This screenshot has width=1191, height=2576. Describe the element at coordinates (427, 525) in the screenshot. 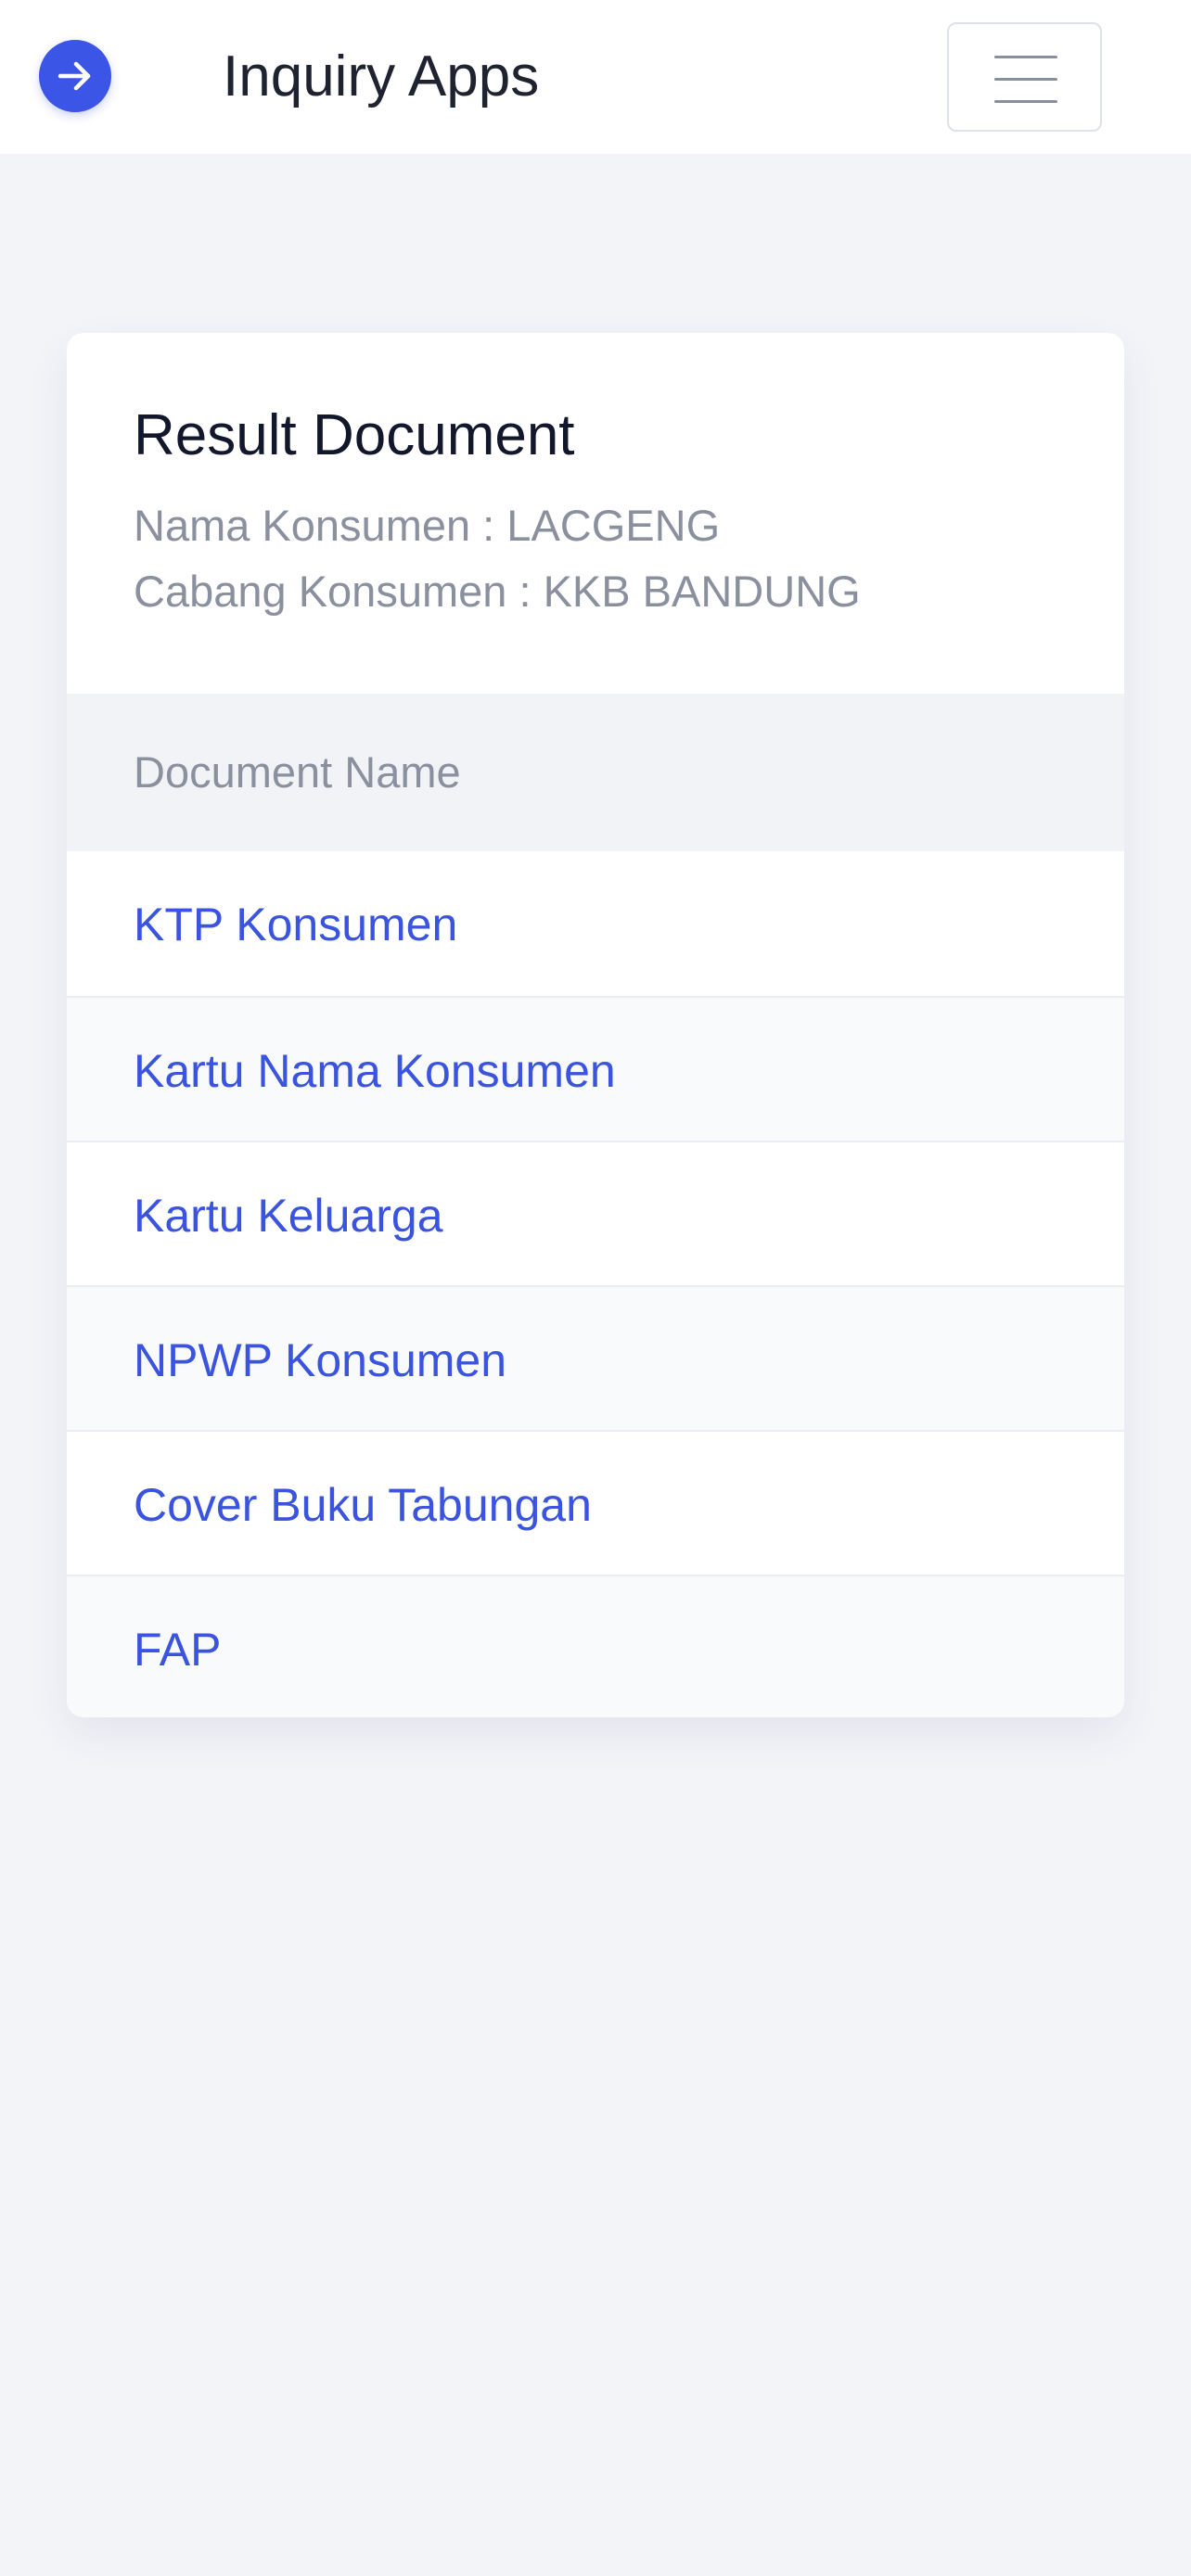

I see `nama-konsumen-text: Nama Konsumen : LACGENG` at that location.